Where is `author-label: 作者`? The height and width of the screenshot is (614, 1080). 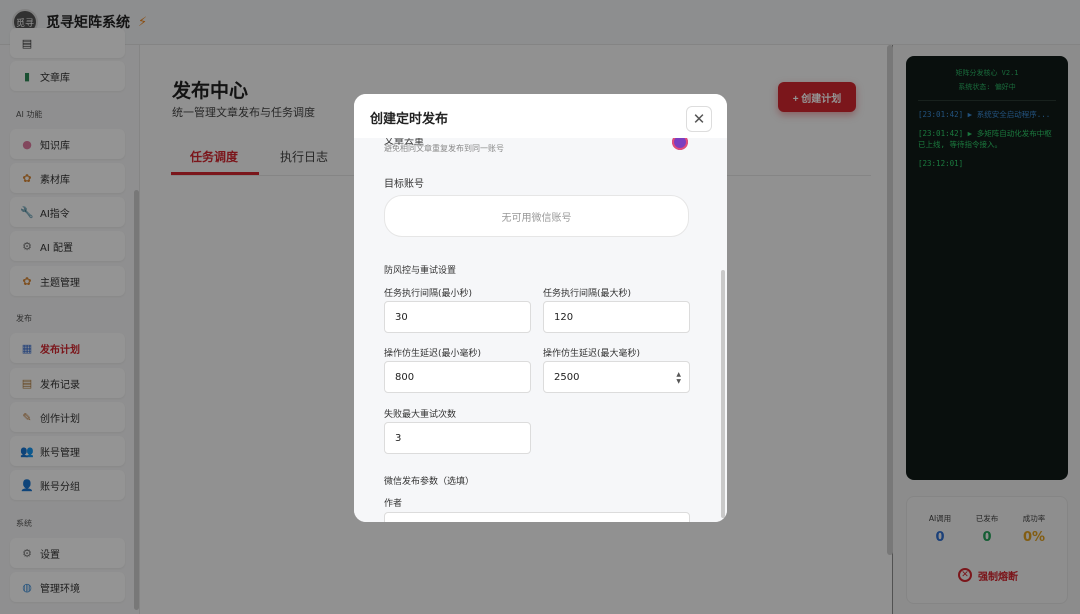
author-label: 作者 is located at coordinates (393, 504).